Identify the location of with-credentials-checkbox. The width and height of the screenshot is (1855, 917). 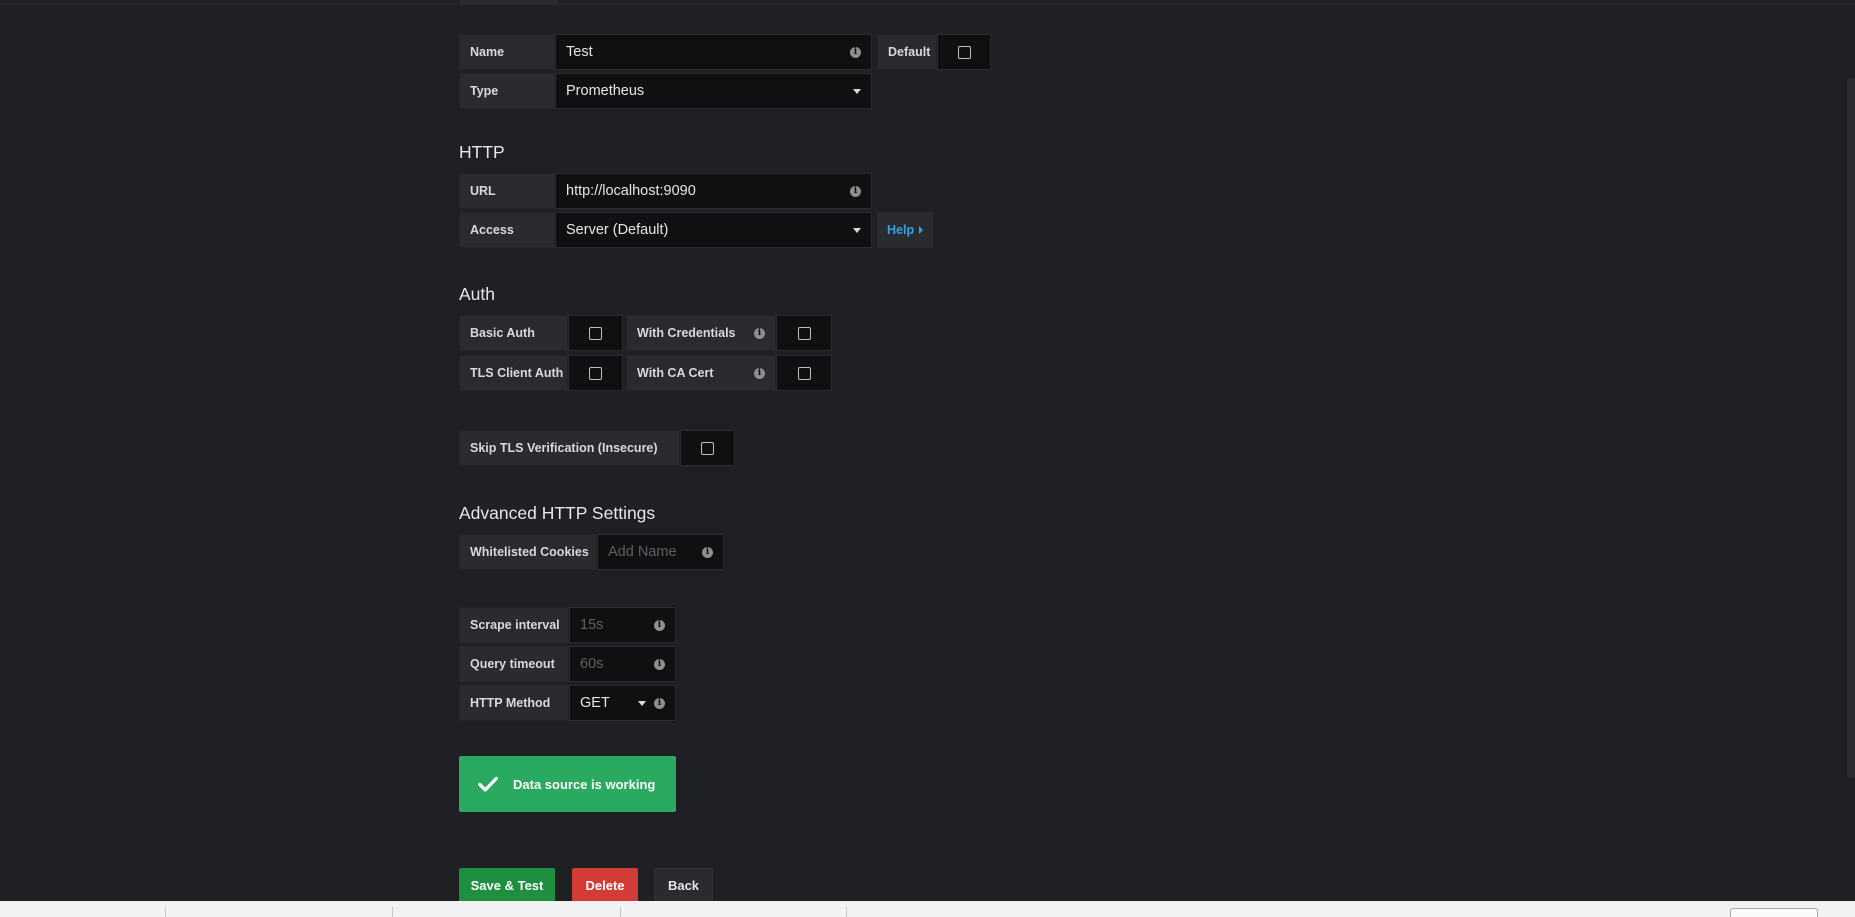
(804, 333).